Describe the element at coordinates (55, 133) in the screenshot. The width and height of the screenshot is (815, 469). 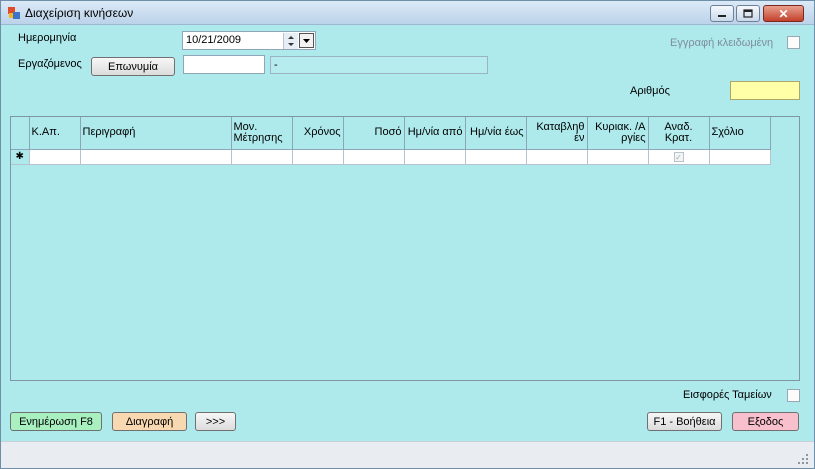
I see `column-header-1: Κ.Απ.` at that location.